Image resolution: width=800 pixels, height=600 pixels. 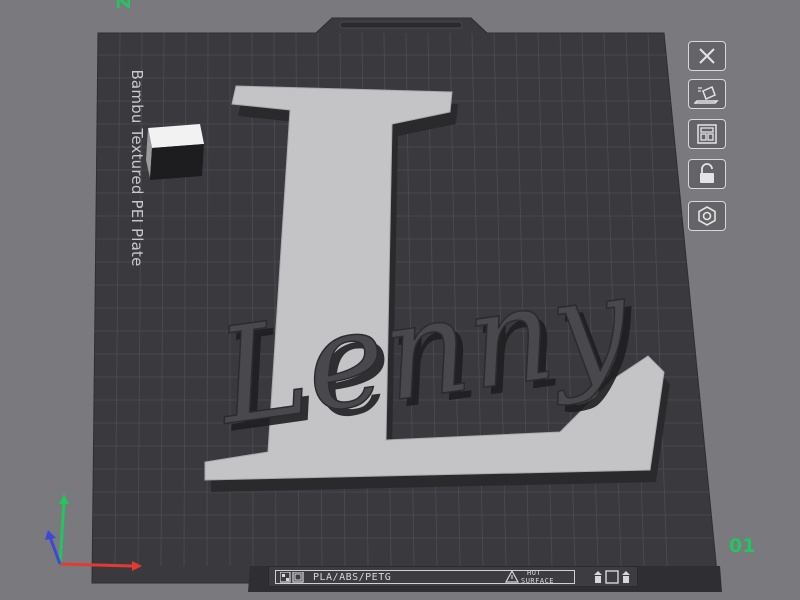 What do you see at coordinates (538, 581) in the screenshot?
I see `surface-label: SURFACE` at bounding box center [538, 581].